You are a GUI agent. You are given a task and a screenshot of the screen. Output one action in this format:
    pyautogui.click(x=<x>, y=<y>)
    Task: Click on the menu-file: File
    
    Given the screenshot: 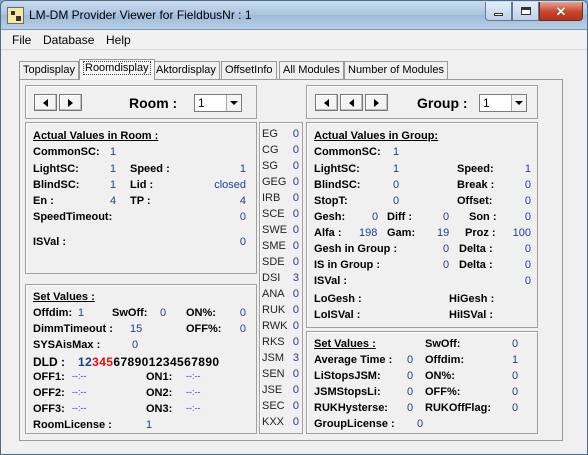 What is the action you would take?
    pyautogui.click(x=21, y=40)
    